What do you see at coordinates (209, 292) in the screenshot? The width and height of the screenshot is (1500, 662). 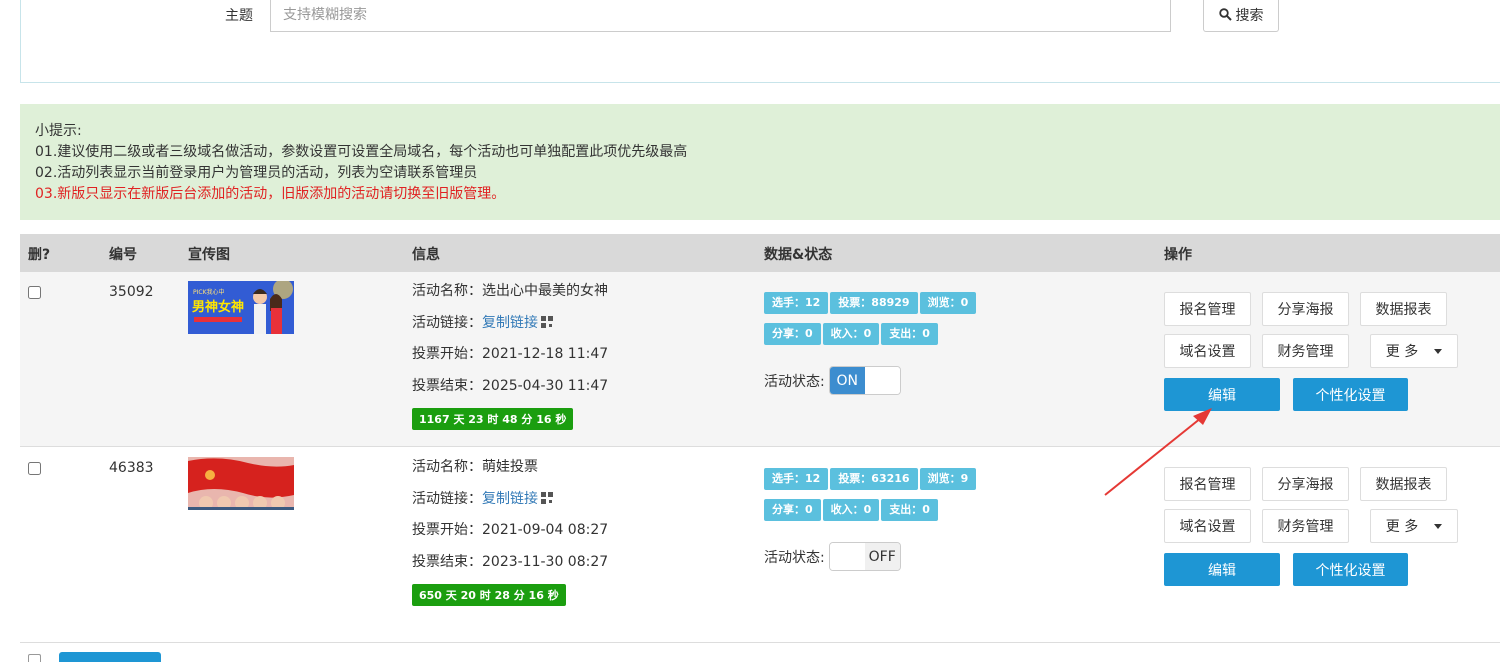 I see `svg-text: PICK我心中` at bounding box center [209, 292].